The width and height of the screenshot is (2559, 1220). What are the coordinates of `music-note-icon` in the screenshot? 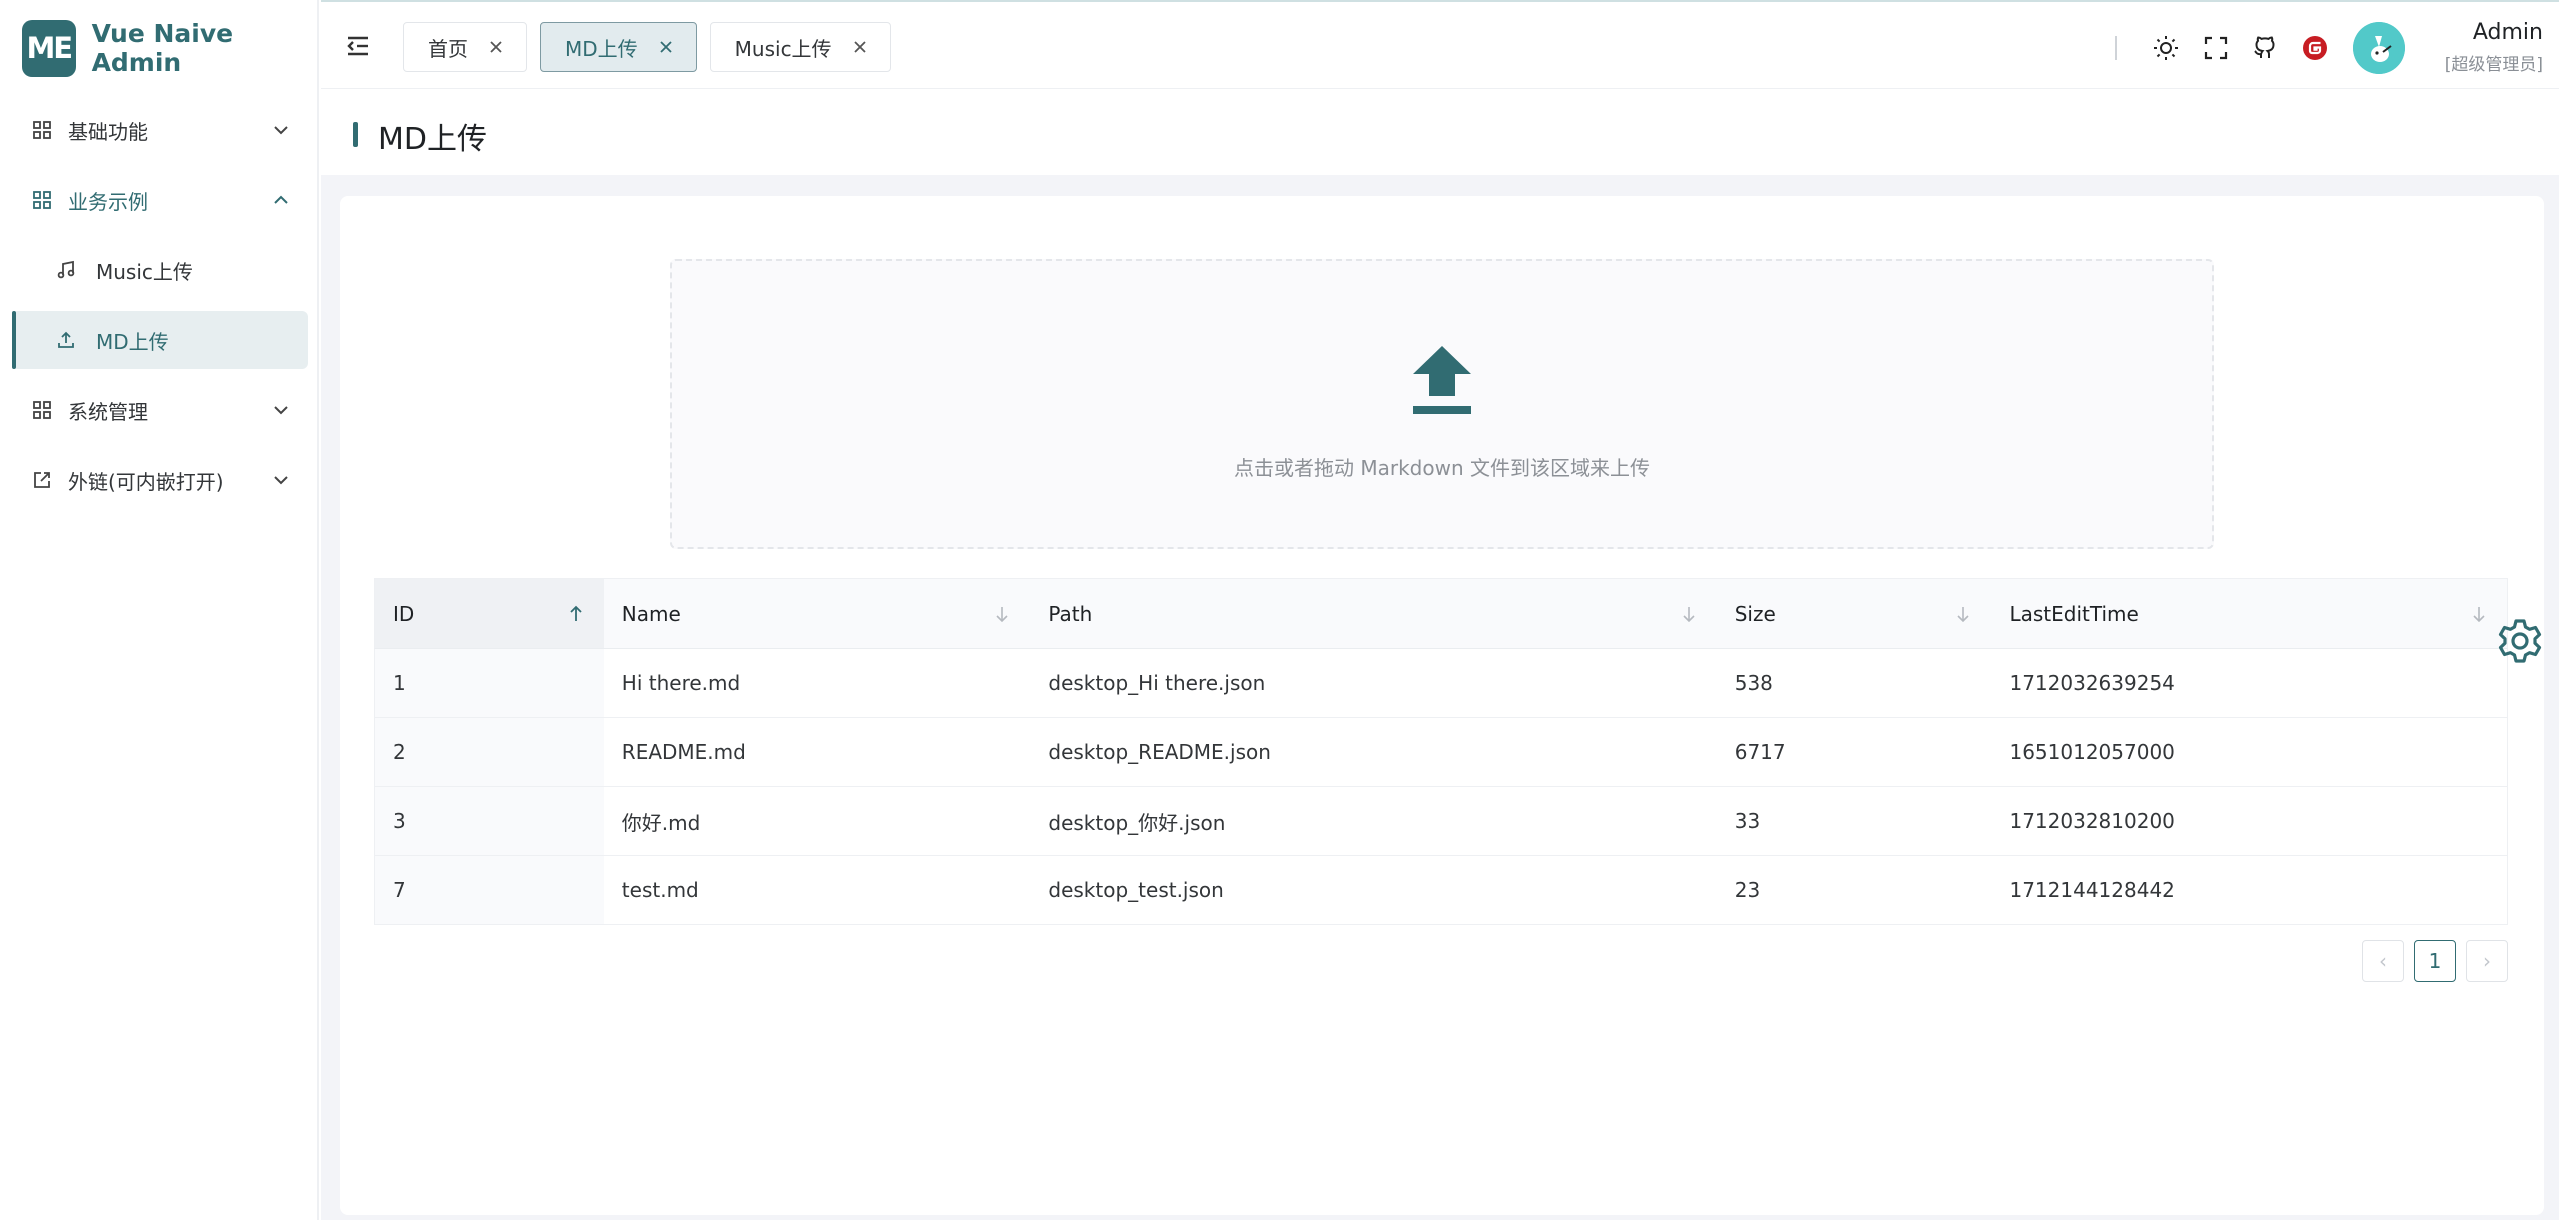 It's located at (66, 269).